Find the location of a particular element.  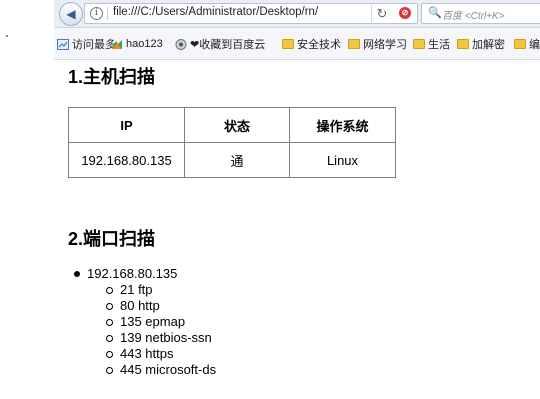

list-item-port: 139 netbios-ssn is located at coordinates (151, 338).